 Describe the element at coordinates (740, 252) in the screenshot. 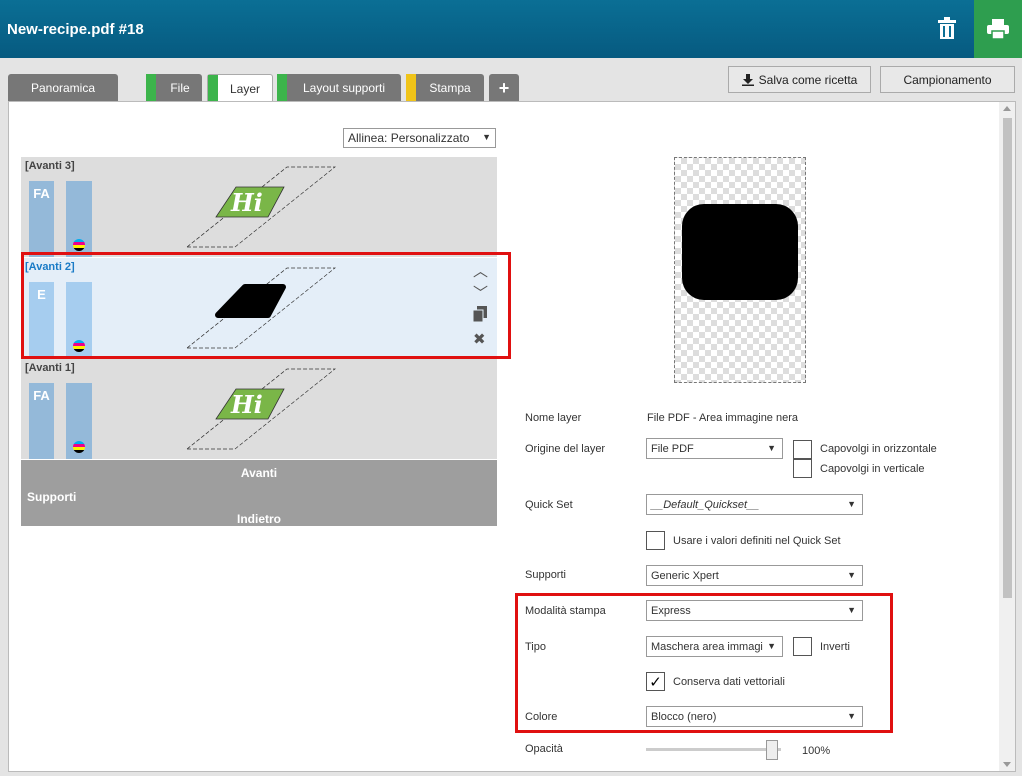

I see `preview-shape` at that location.